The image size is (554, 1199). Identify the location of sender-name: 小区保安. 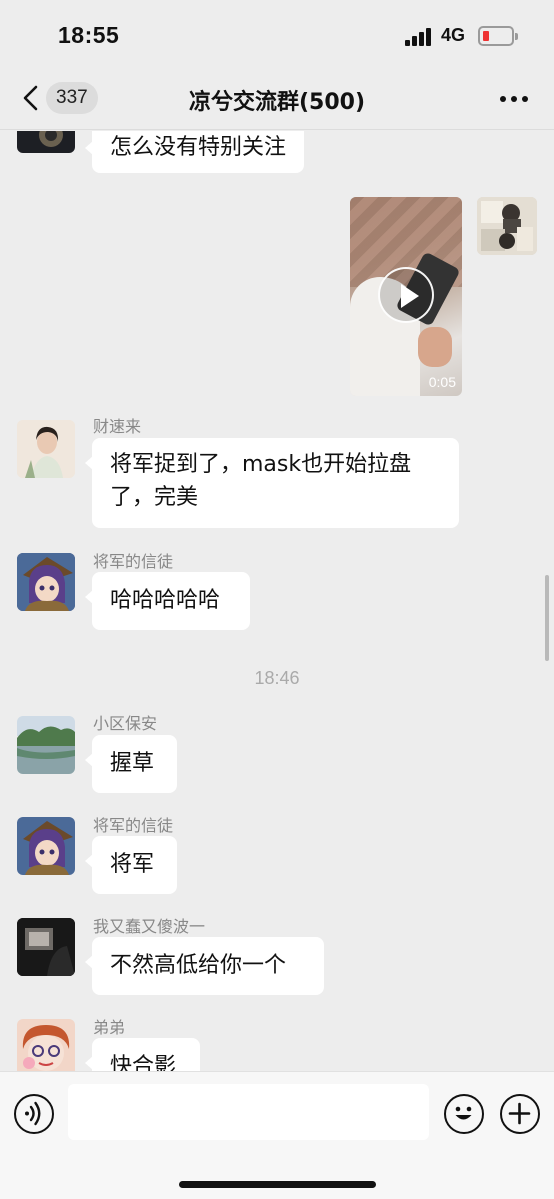
(125, 723).